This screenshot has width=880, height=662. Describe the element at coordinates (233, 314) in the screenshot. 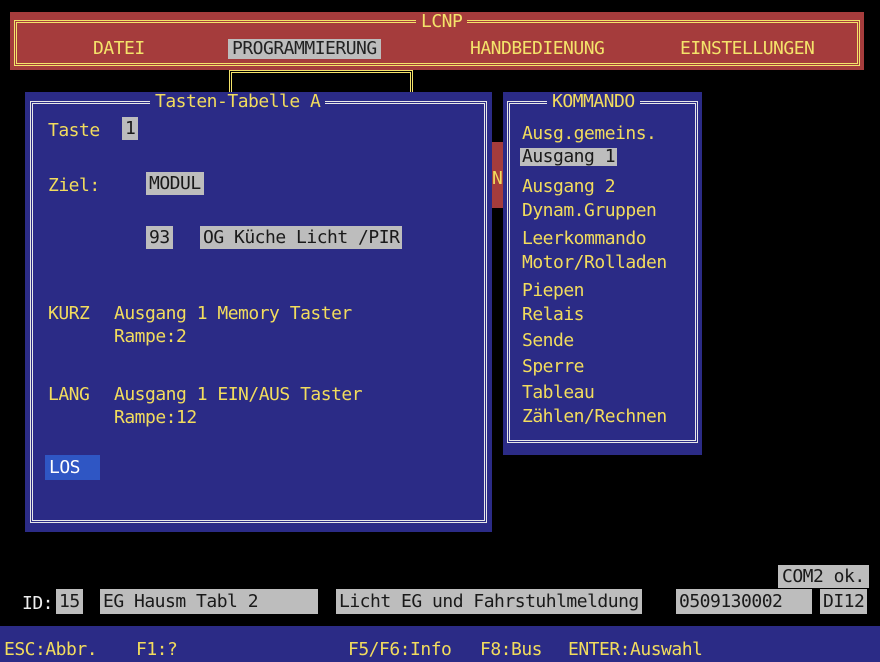

I see `kurz-action: Ausgang 1 Memory Taster` at that location.